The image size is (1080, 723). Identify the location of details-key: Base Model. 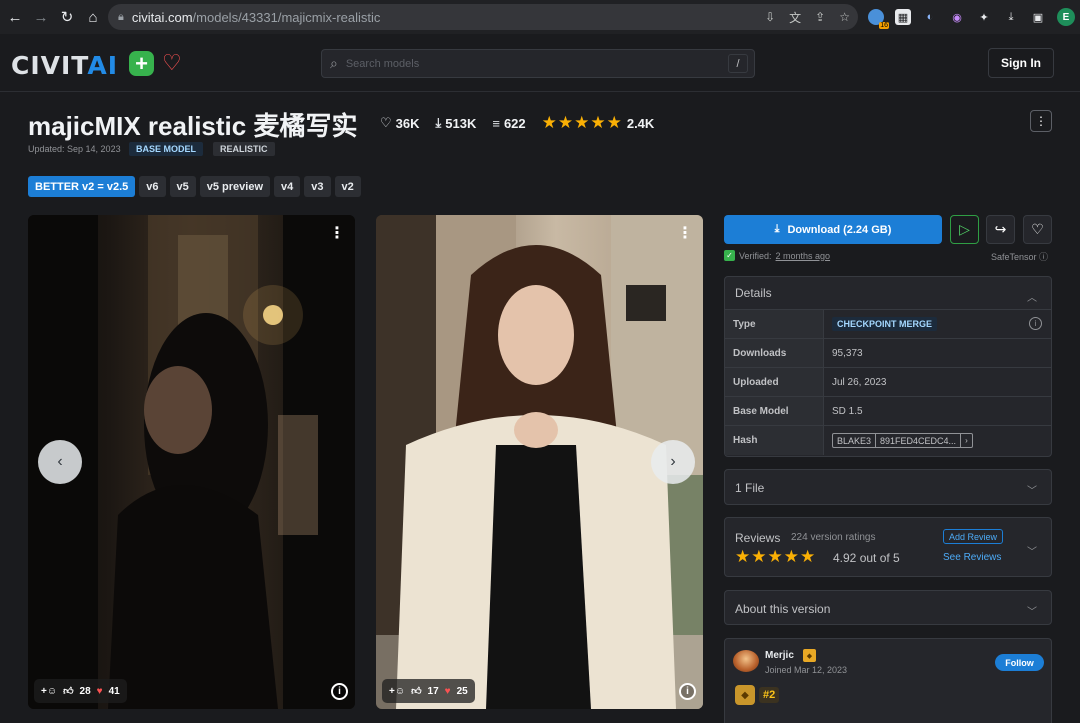
(774, 411).